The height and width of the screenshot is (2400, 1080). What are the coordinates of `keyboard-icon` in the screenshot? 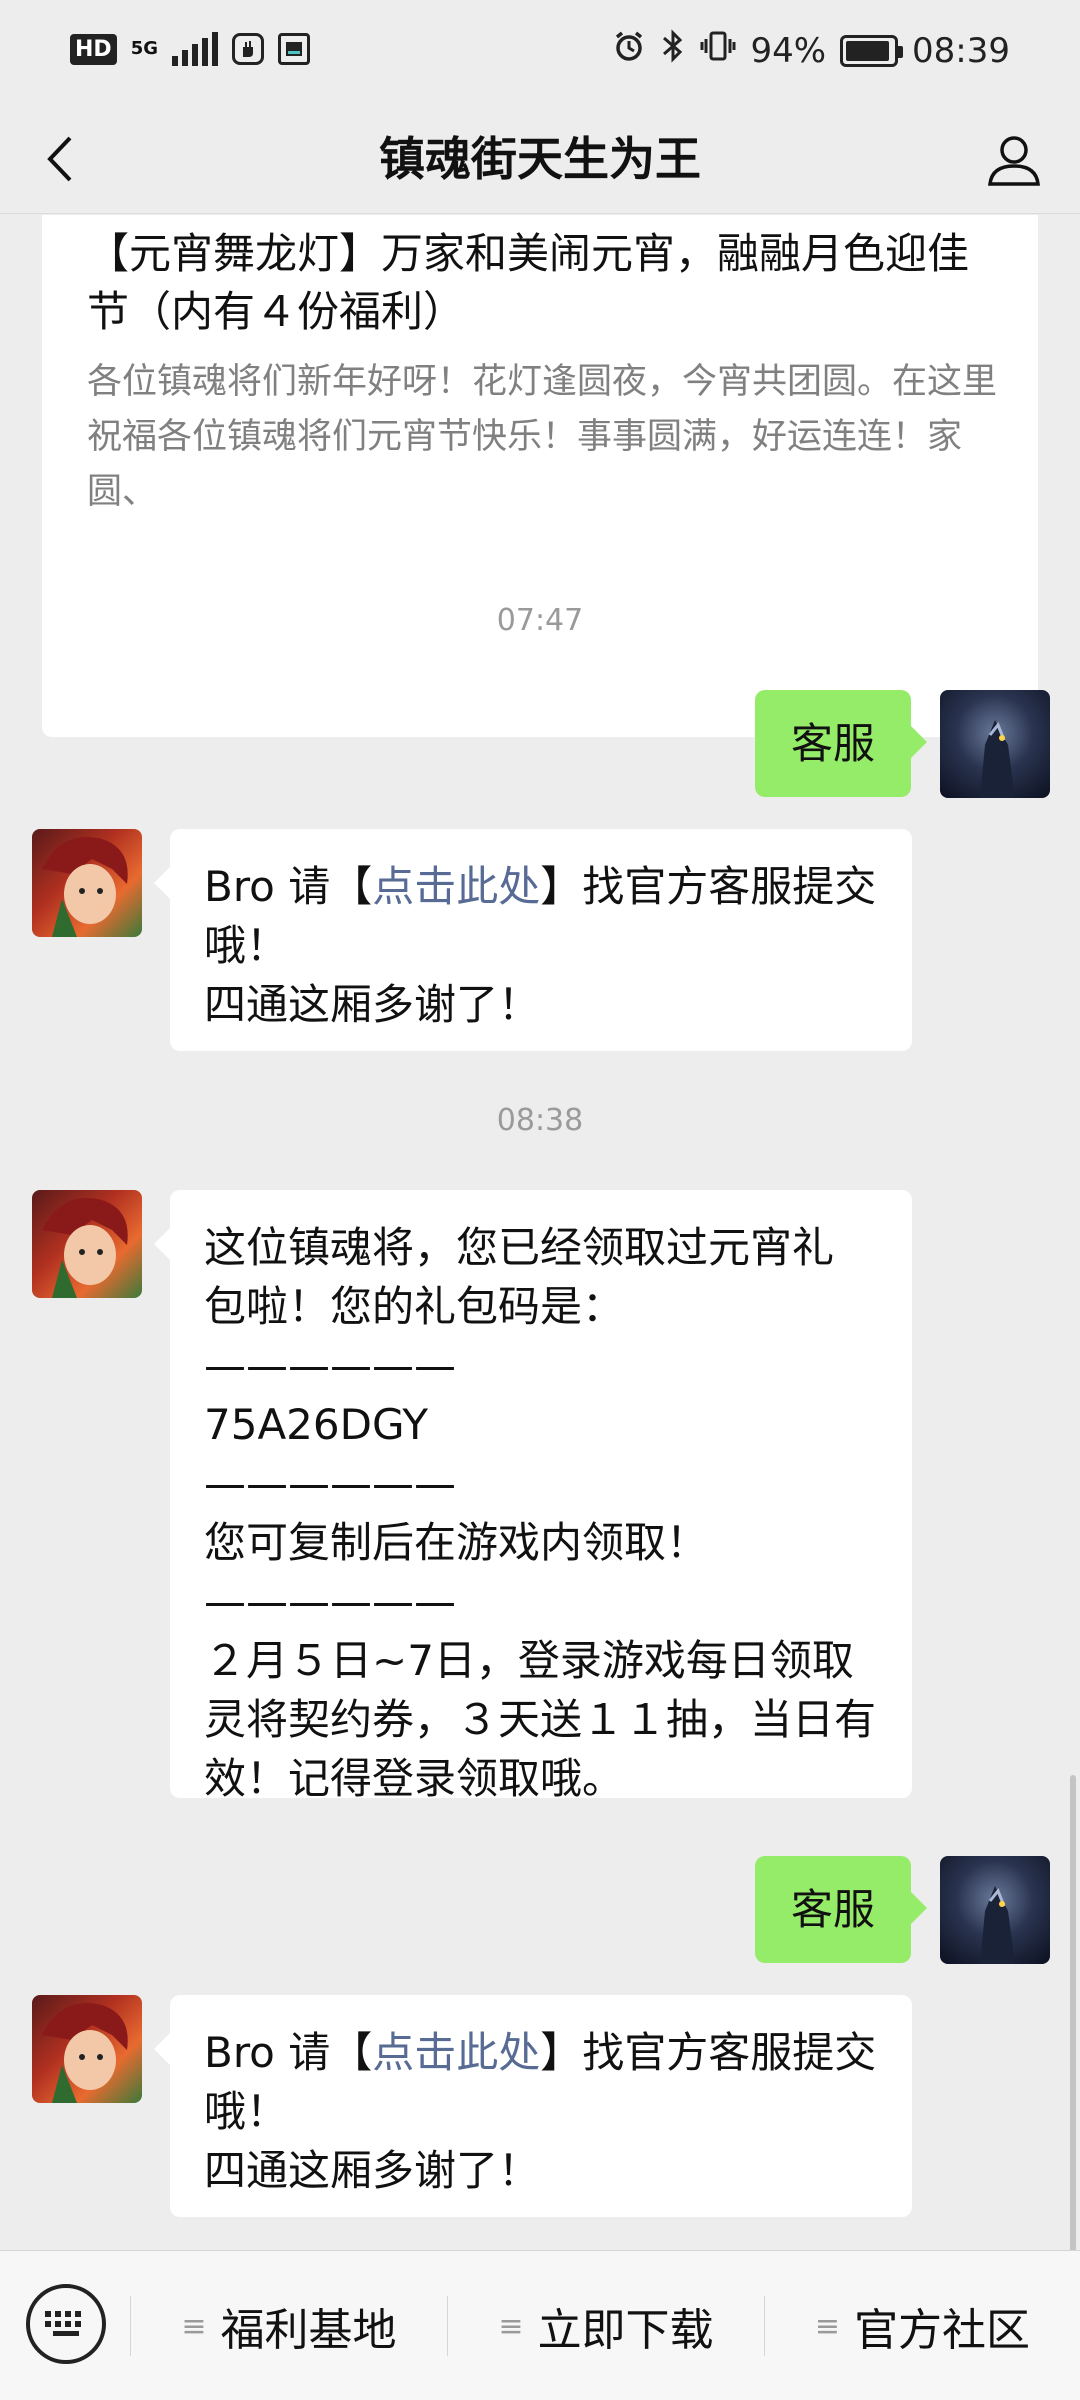 It's located at (63, 2323).